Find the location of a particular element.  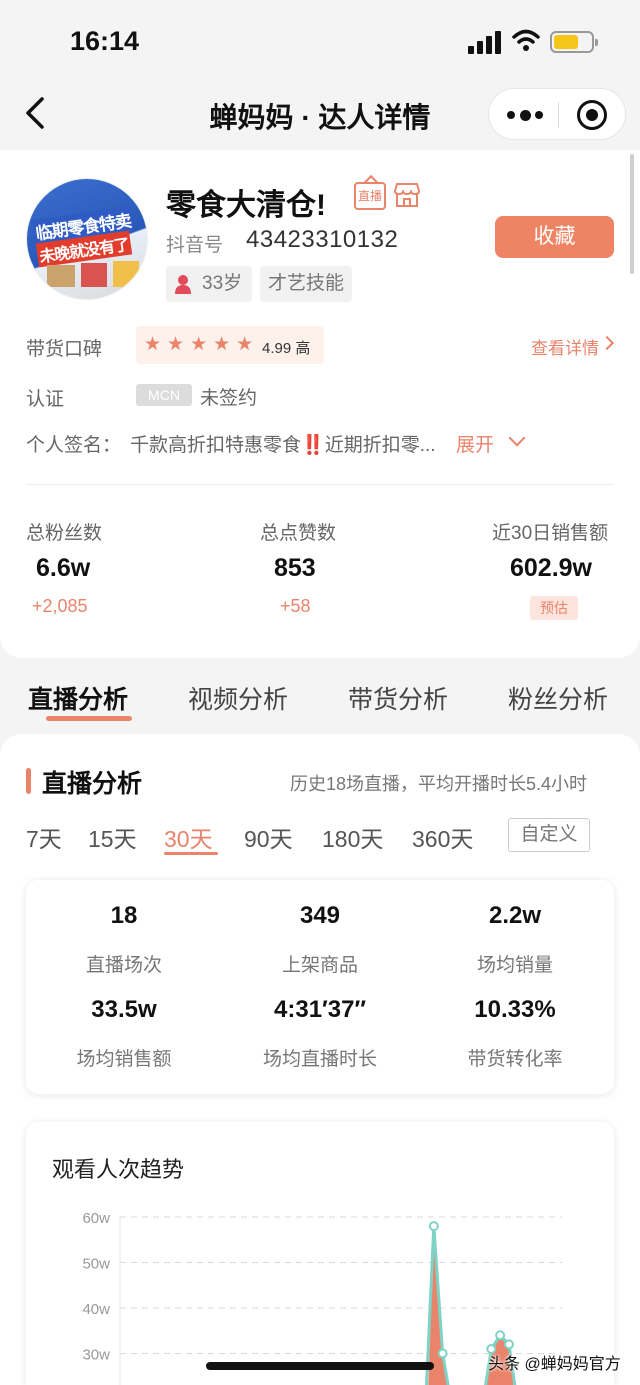

metric-label: 直播场次 is located at coordinates (123, 965).